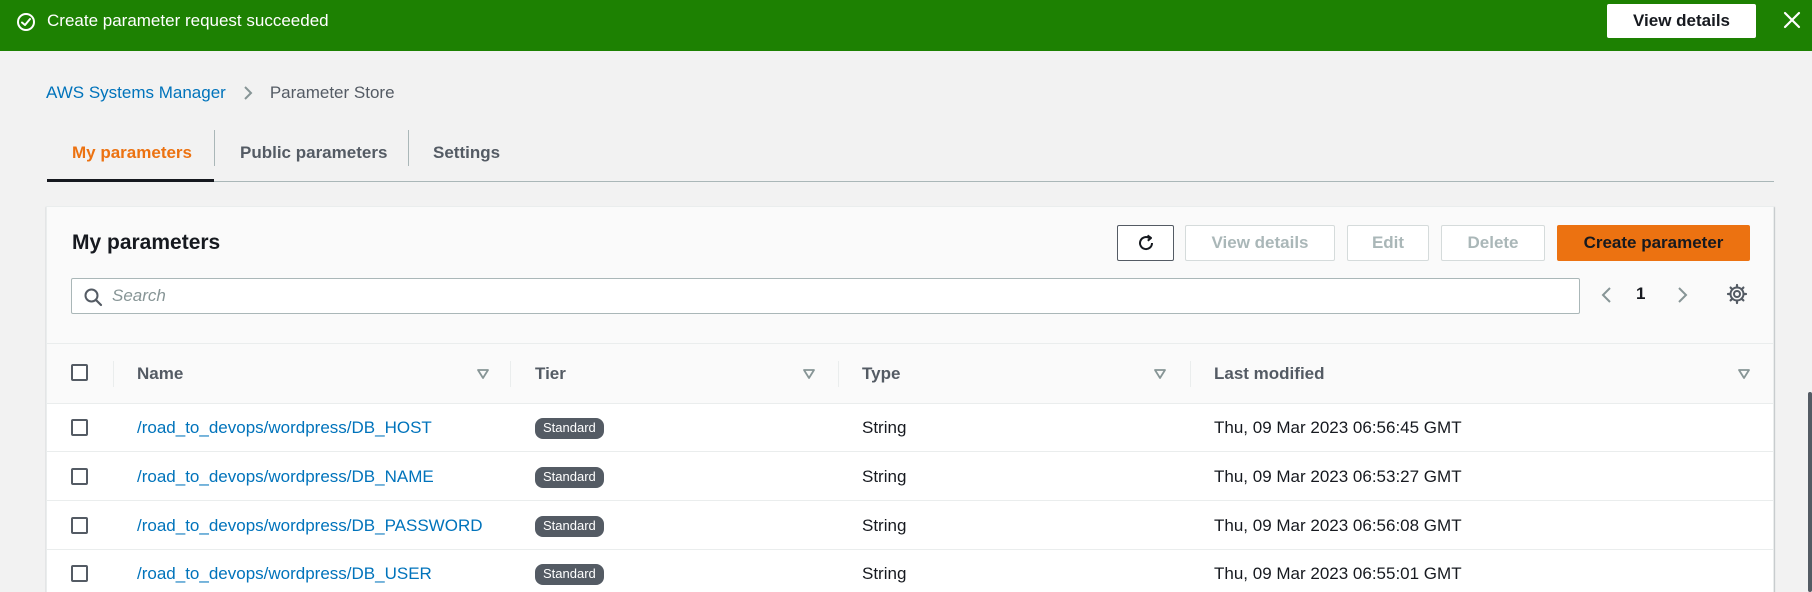 This screenshot has width=1812, height=592. What do you see at coordinates (1792, 20) in the screenshot?
I see `close-icon` at bounding box center [1792, 20].